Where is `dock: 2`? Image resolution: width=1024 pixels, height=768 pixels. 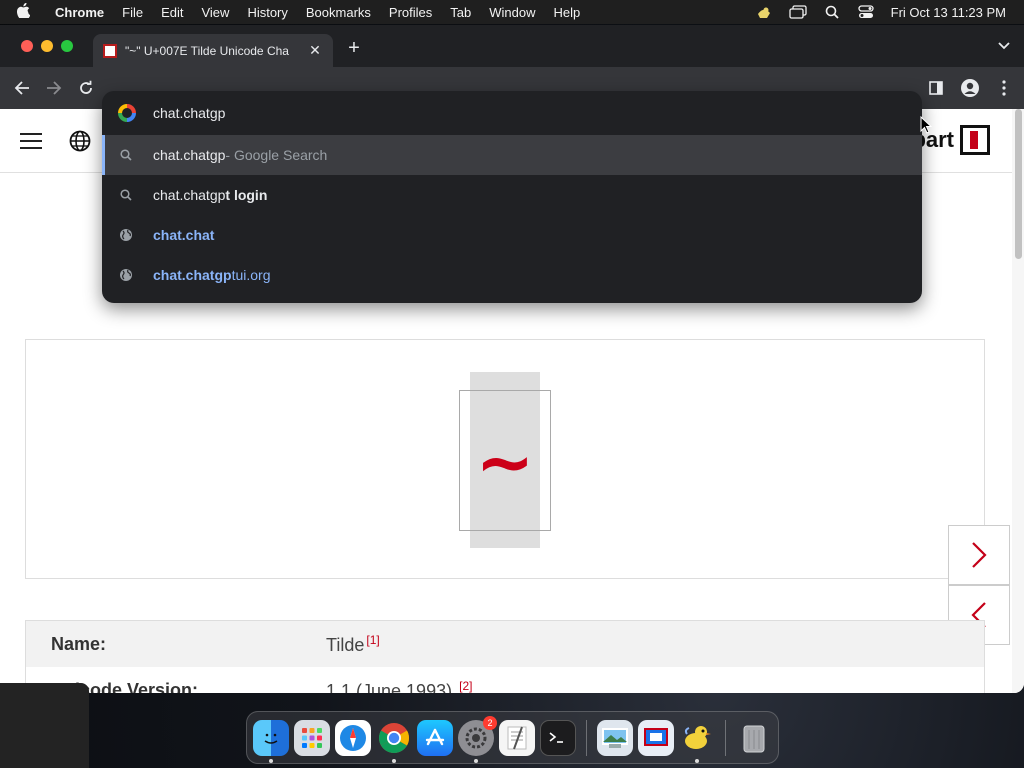 dock: 2 is located at coordinates (512, 737).